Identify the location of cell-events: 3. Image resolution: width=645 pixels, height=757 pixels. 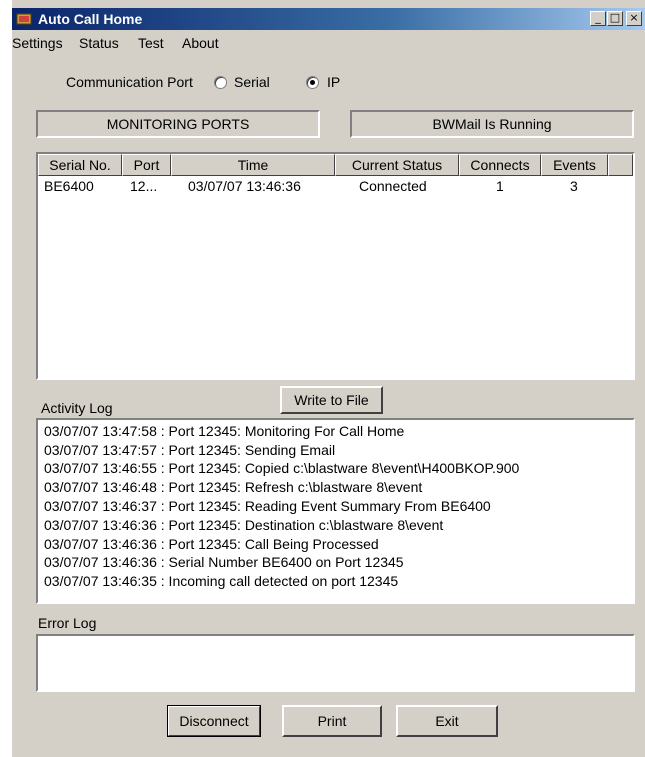
(574, 186).